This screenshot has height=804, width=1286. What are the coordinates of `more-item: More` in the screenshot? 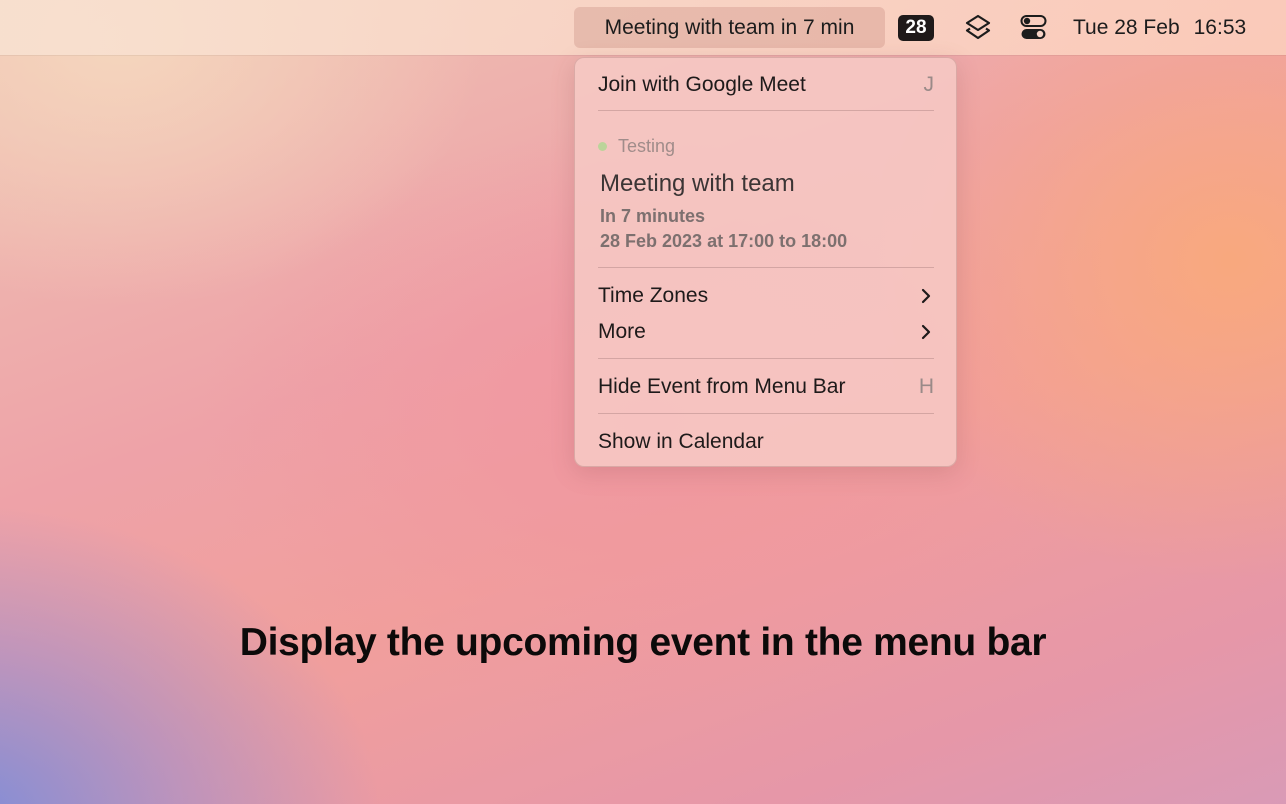 It's located at (766, 332).